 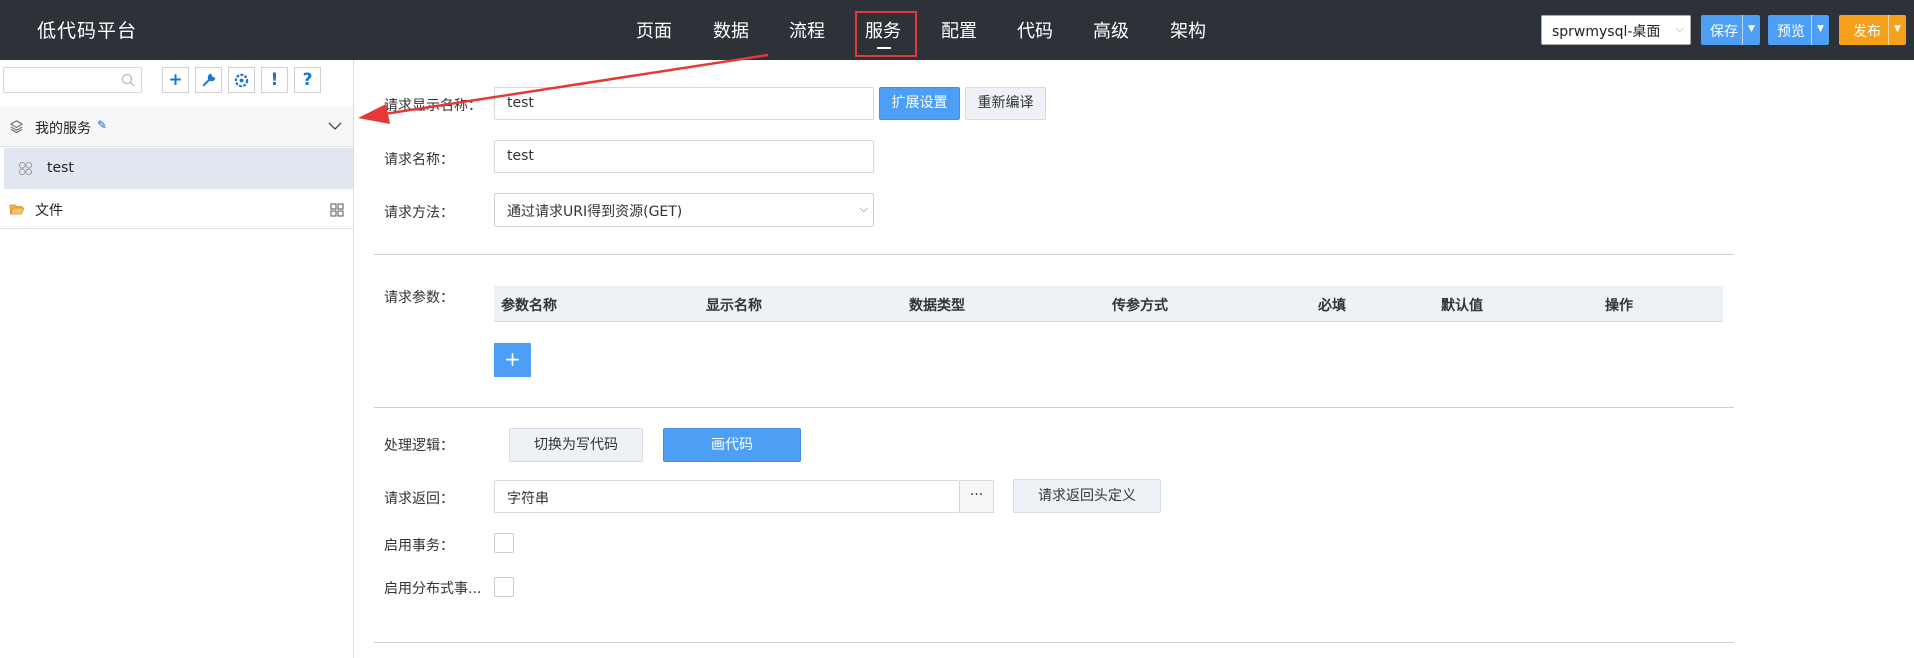 I want to click on column-header: 默认值, so click(x=1462, y=306).